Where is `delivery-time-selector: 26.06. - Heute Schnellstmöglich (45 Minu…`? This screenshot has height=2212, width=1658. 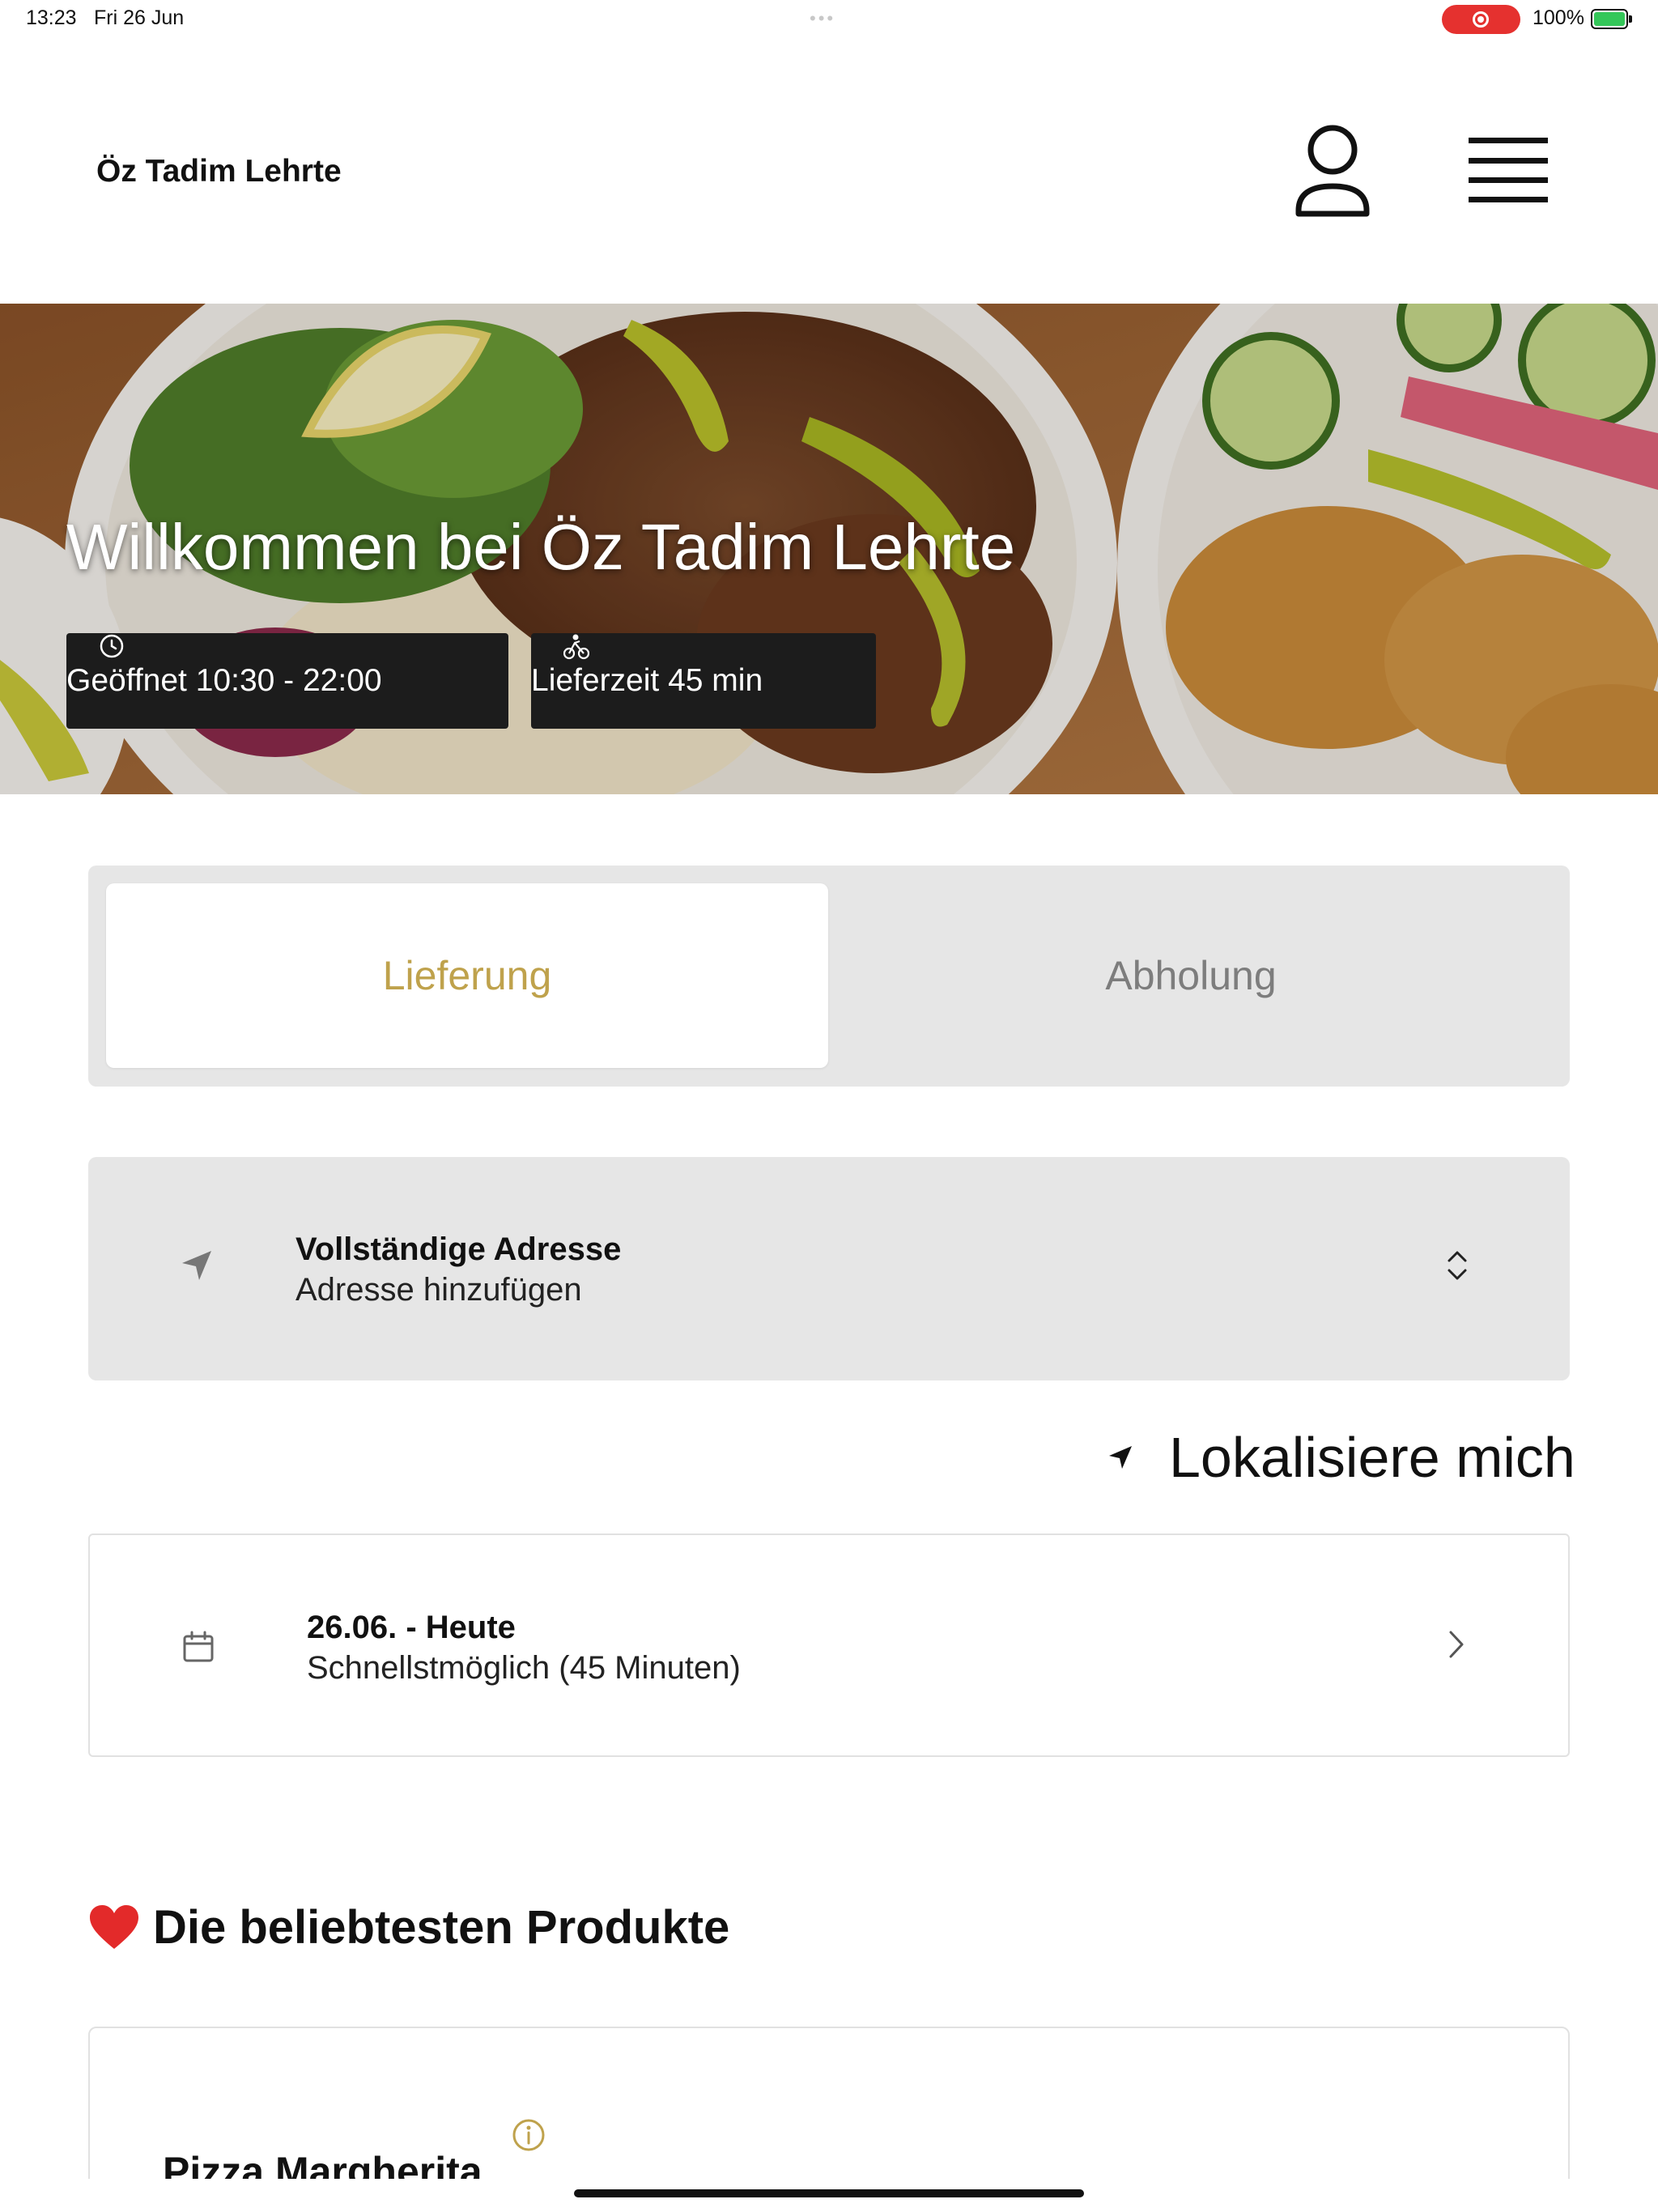 delivery-time-selector: 26.06. - Heute Schnellstmöglich (45 Minu… is located at coordinates (829, 1646).